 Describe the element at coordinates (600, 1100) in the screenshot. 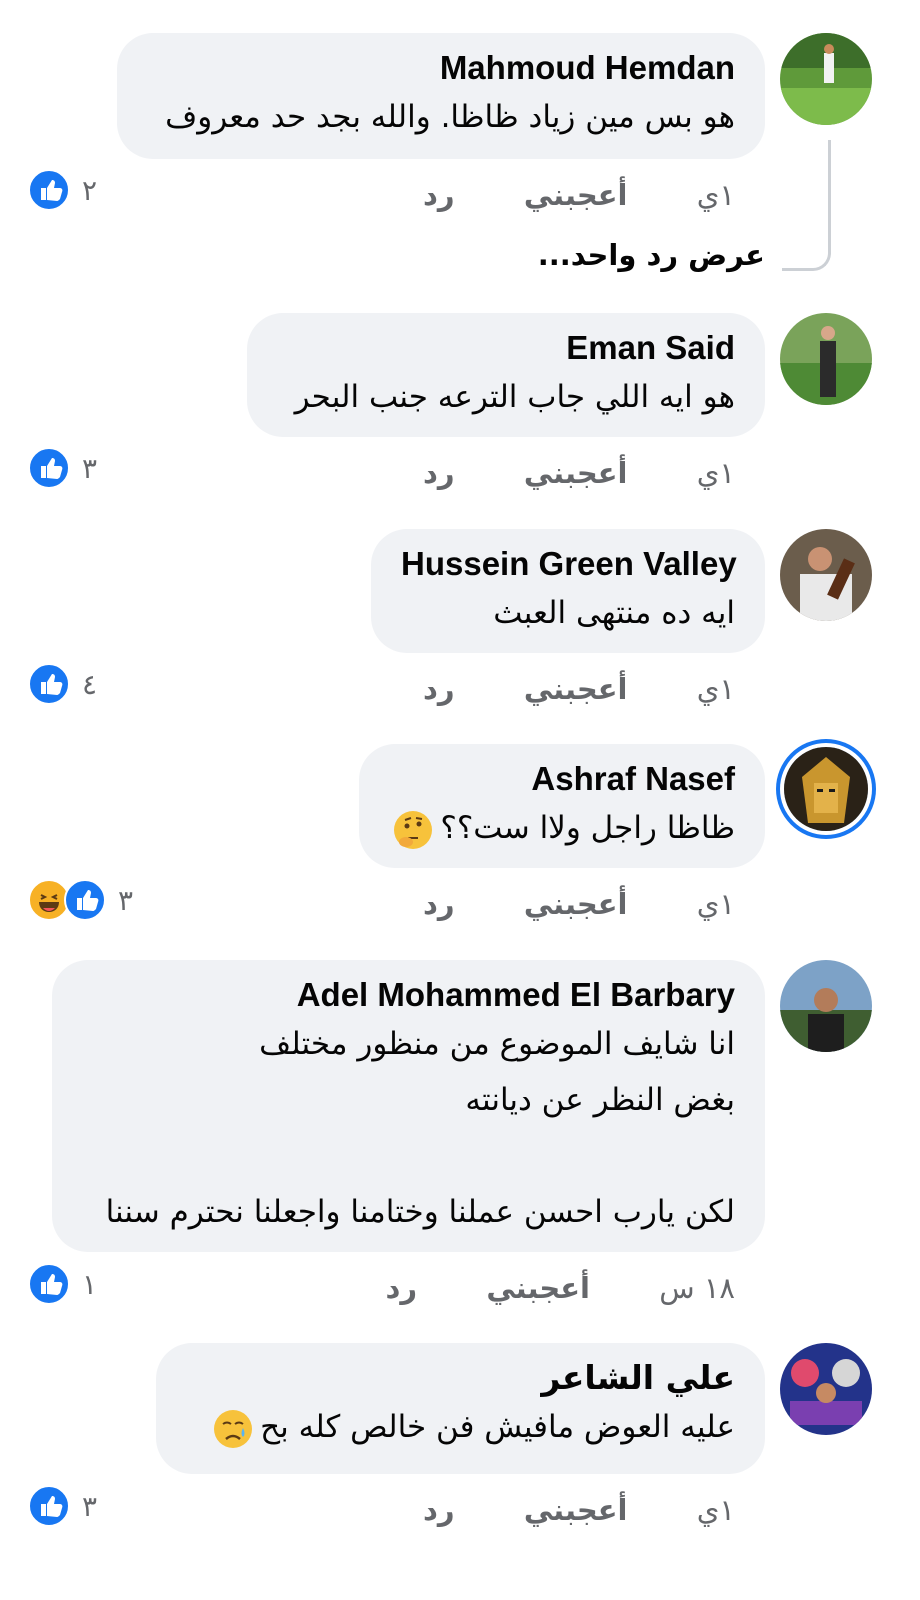

I see `comment-text-line: بغض النظر عن ديانته` at that location.